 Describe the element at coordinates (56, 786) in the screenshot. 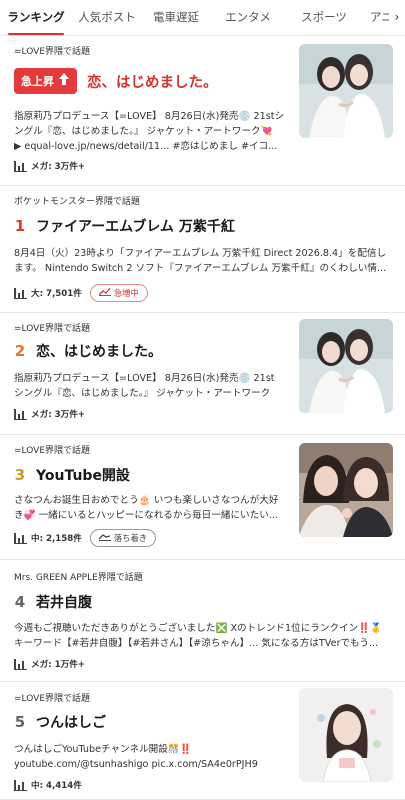

I see `volume-label: 中: 4,414件` at that location.